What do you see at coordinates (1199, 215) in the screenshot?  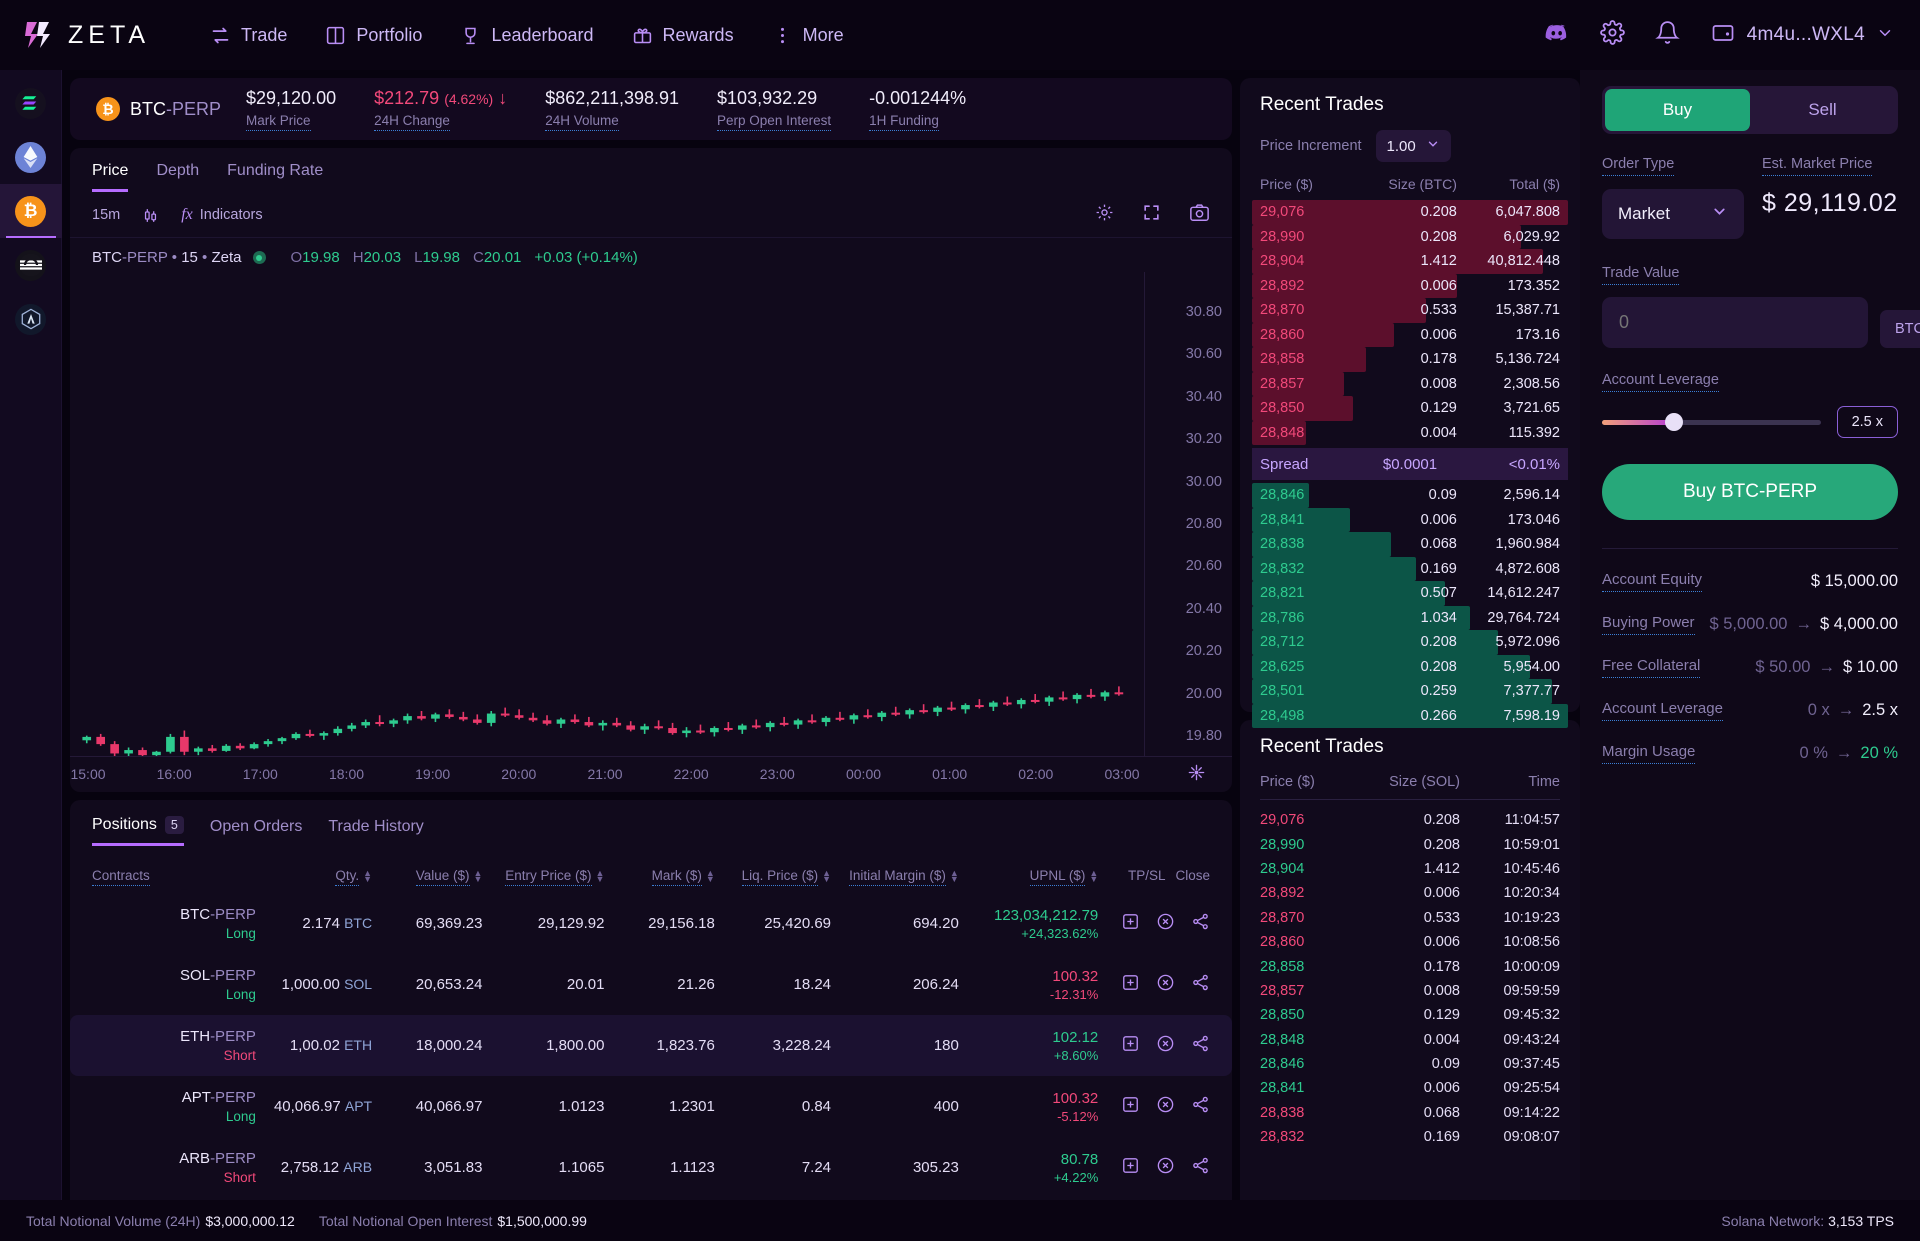 I see `camera-icon` at bounding box center [1199, 215].